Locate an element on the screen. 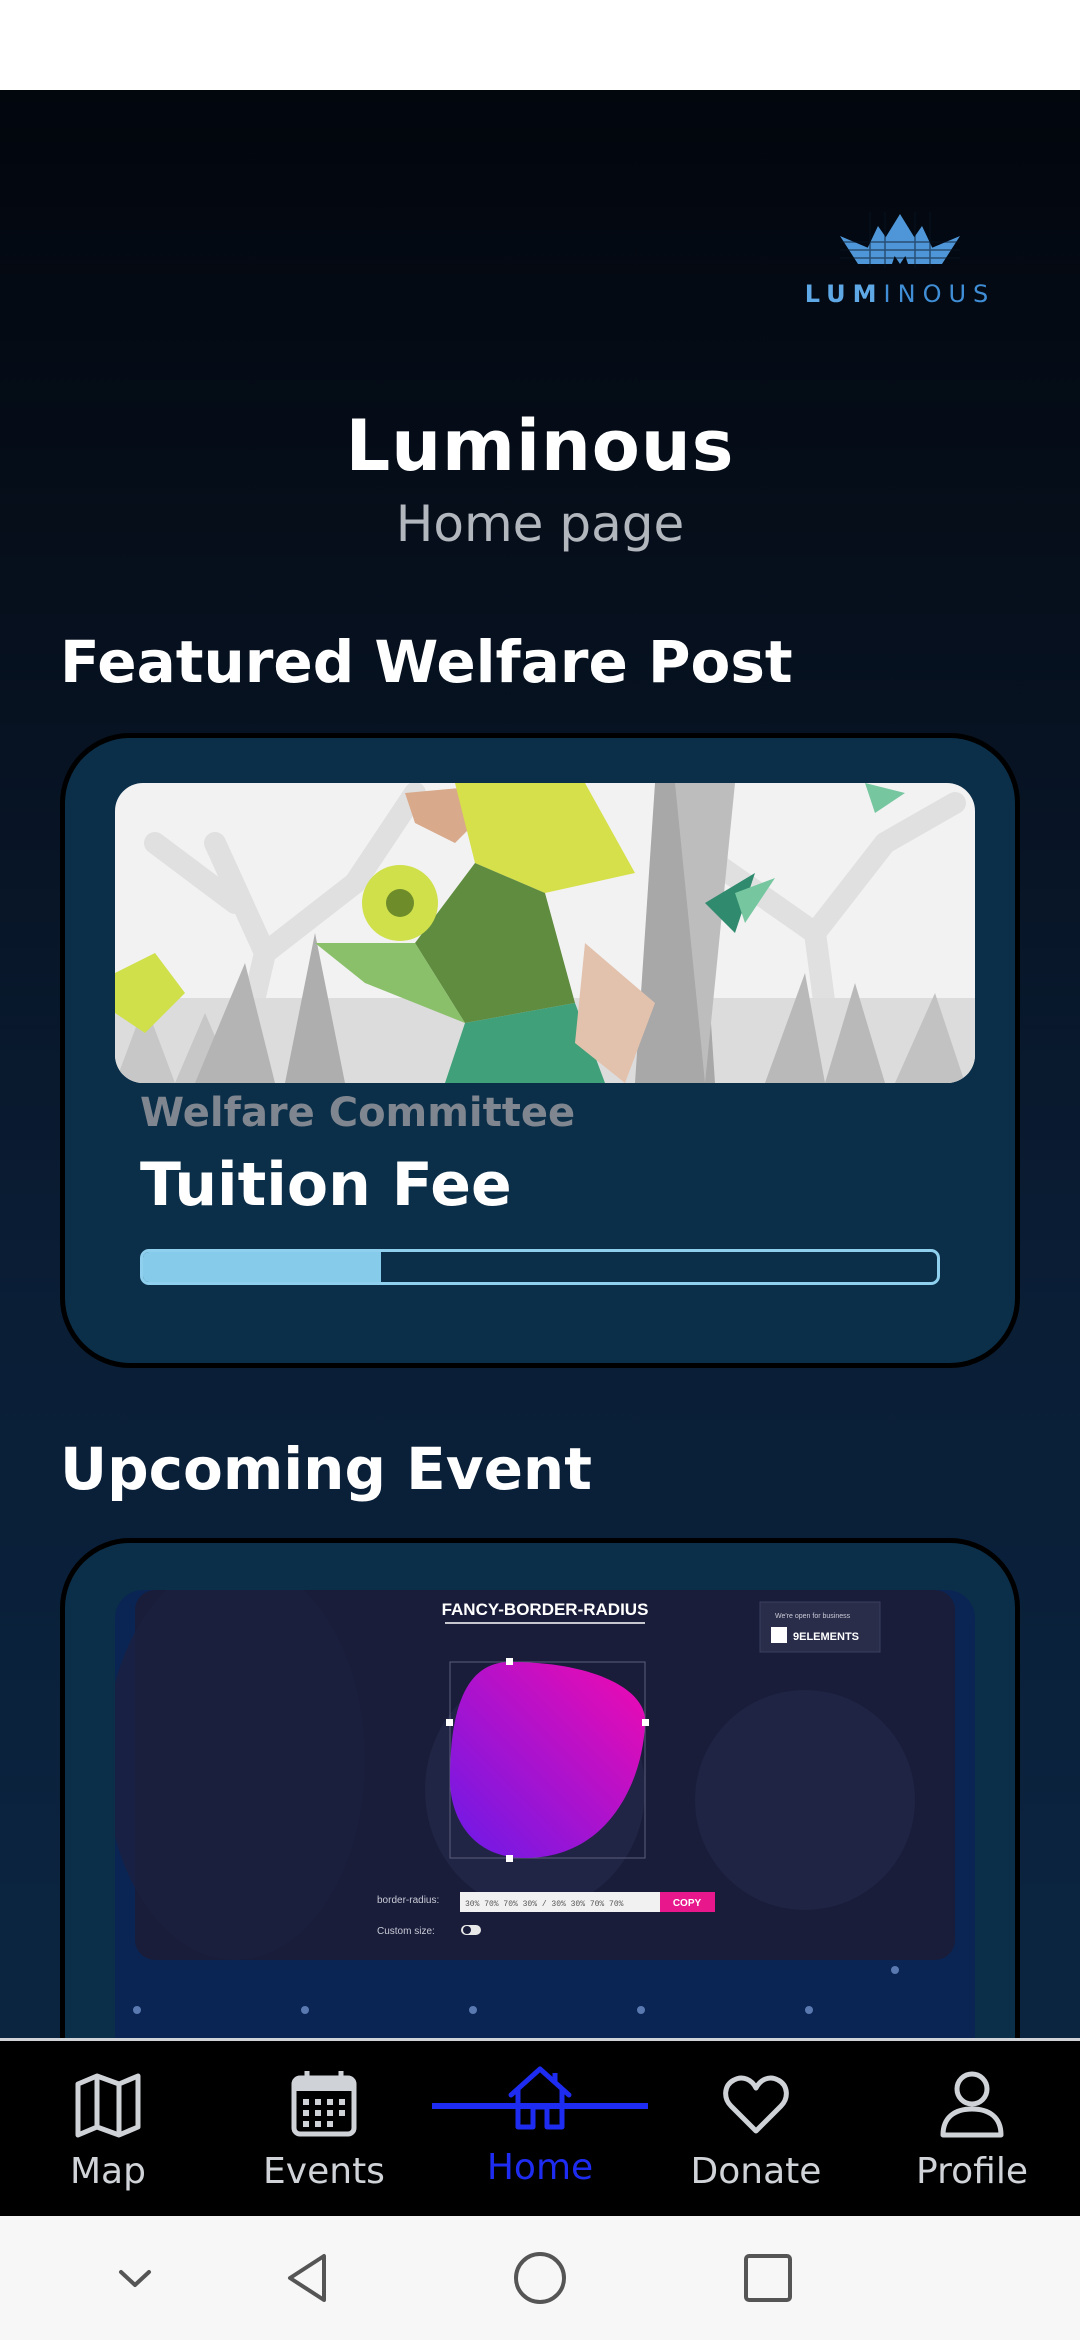 The image size is (1080, 2340). system-navigation-bar is located at coordinates (540, 2278).